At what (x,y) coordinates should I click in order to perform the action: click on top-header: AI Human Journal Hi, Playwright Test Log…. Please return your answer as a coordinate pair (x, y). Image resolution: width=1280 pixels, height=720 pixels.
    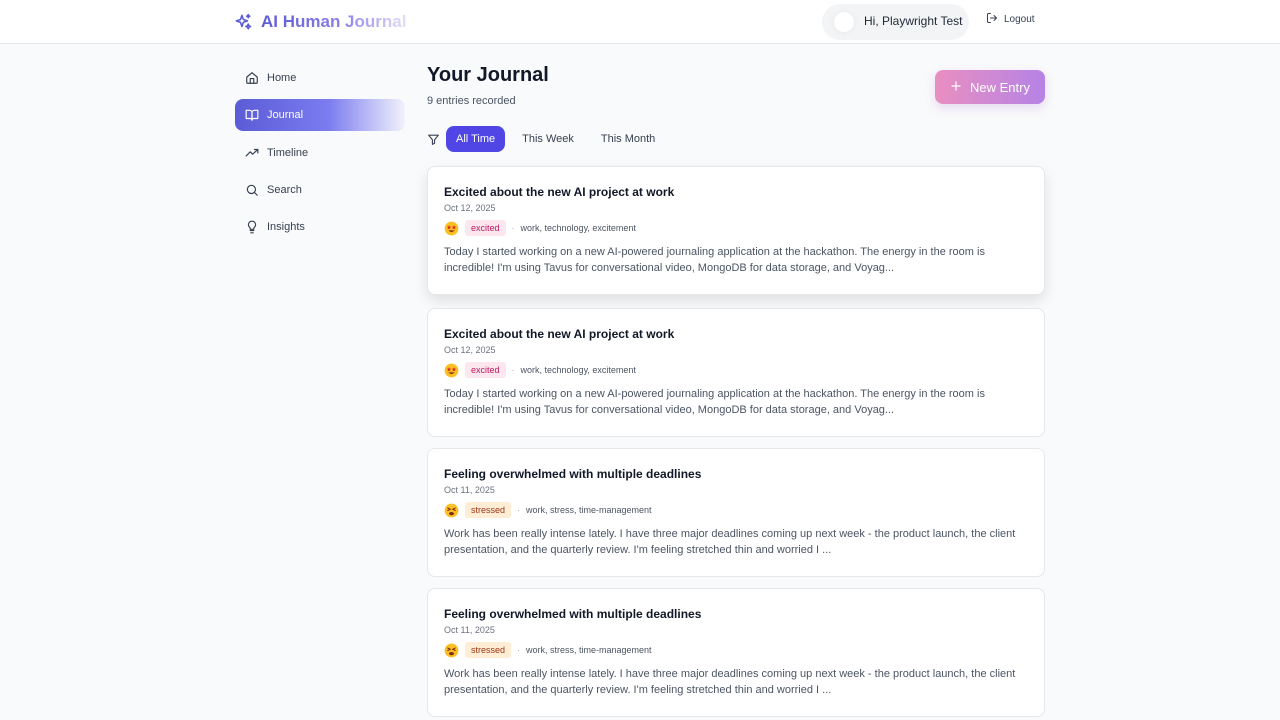
    Looking at the image, I should click on (640, 22).